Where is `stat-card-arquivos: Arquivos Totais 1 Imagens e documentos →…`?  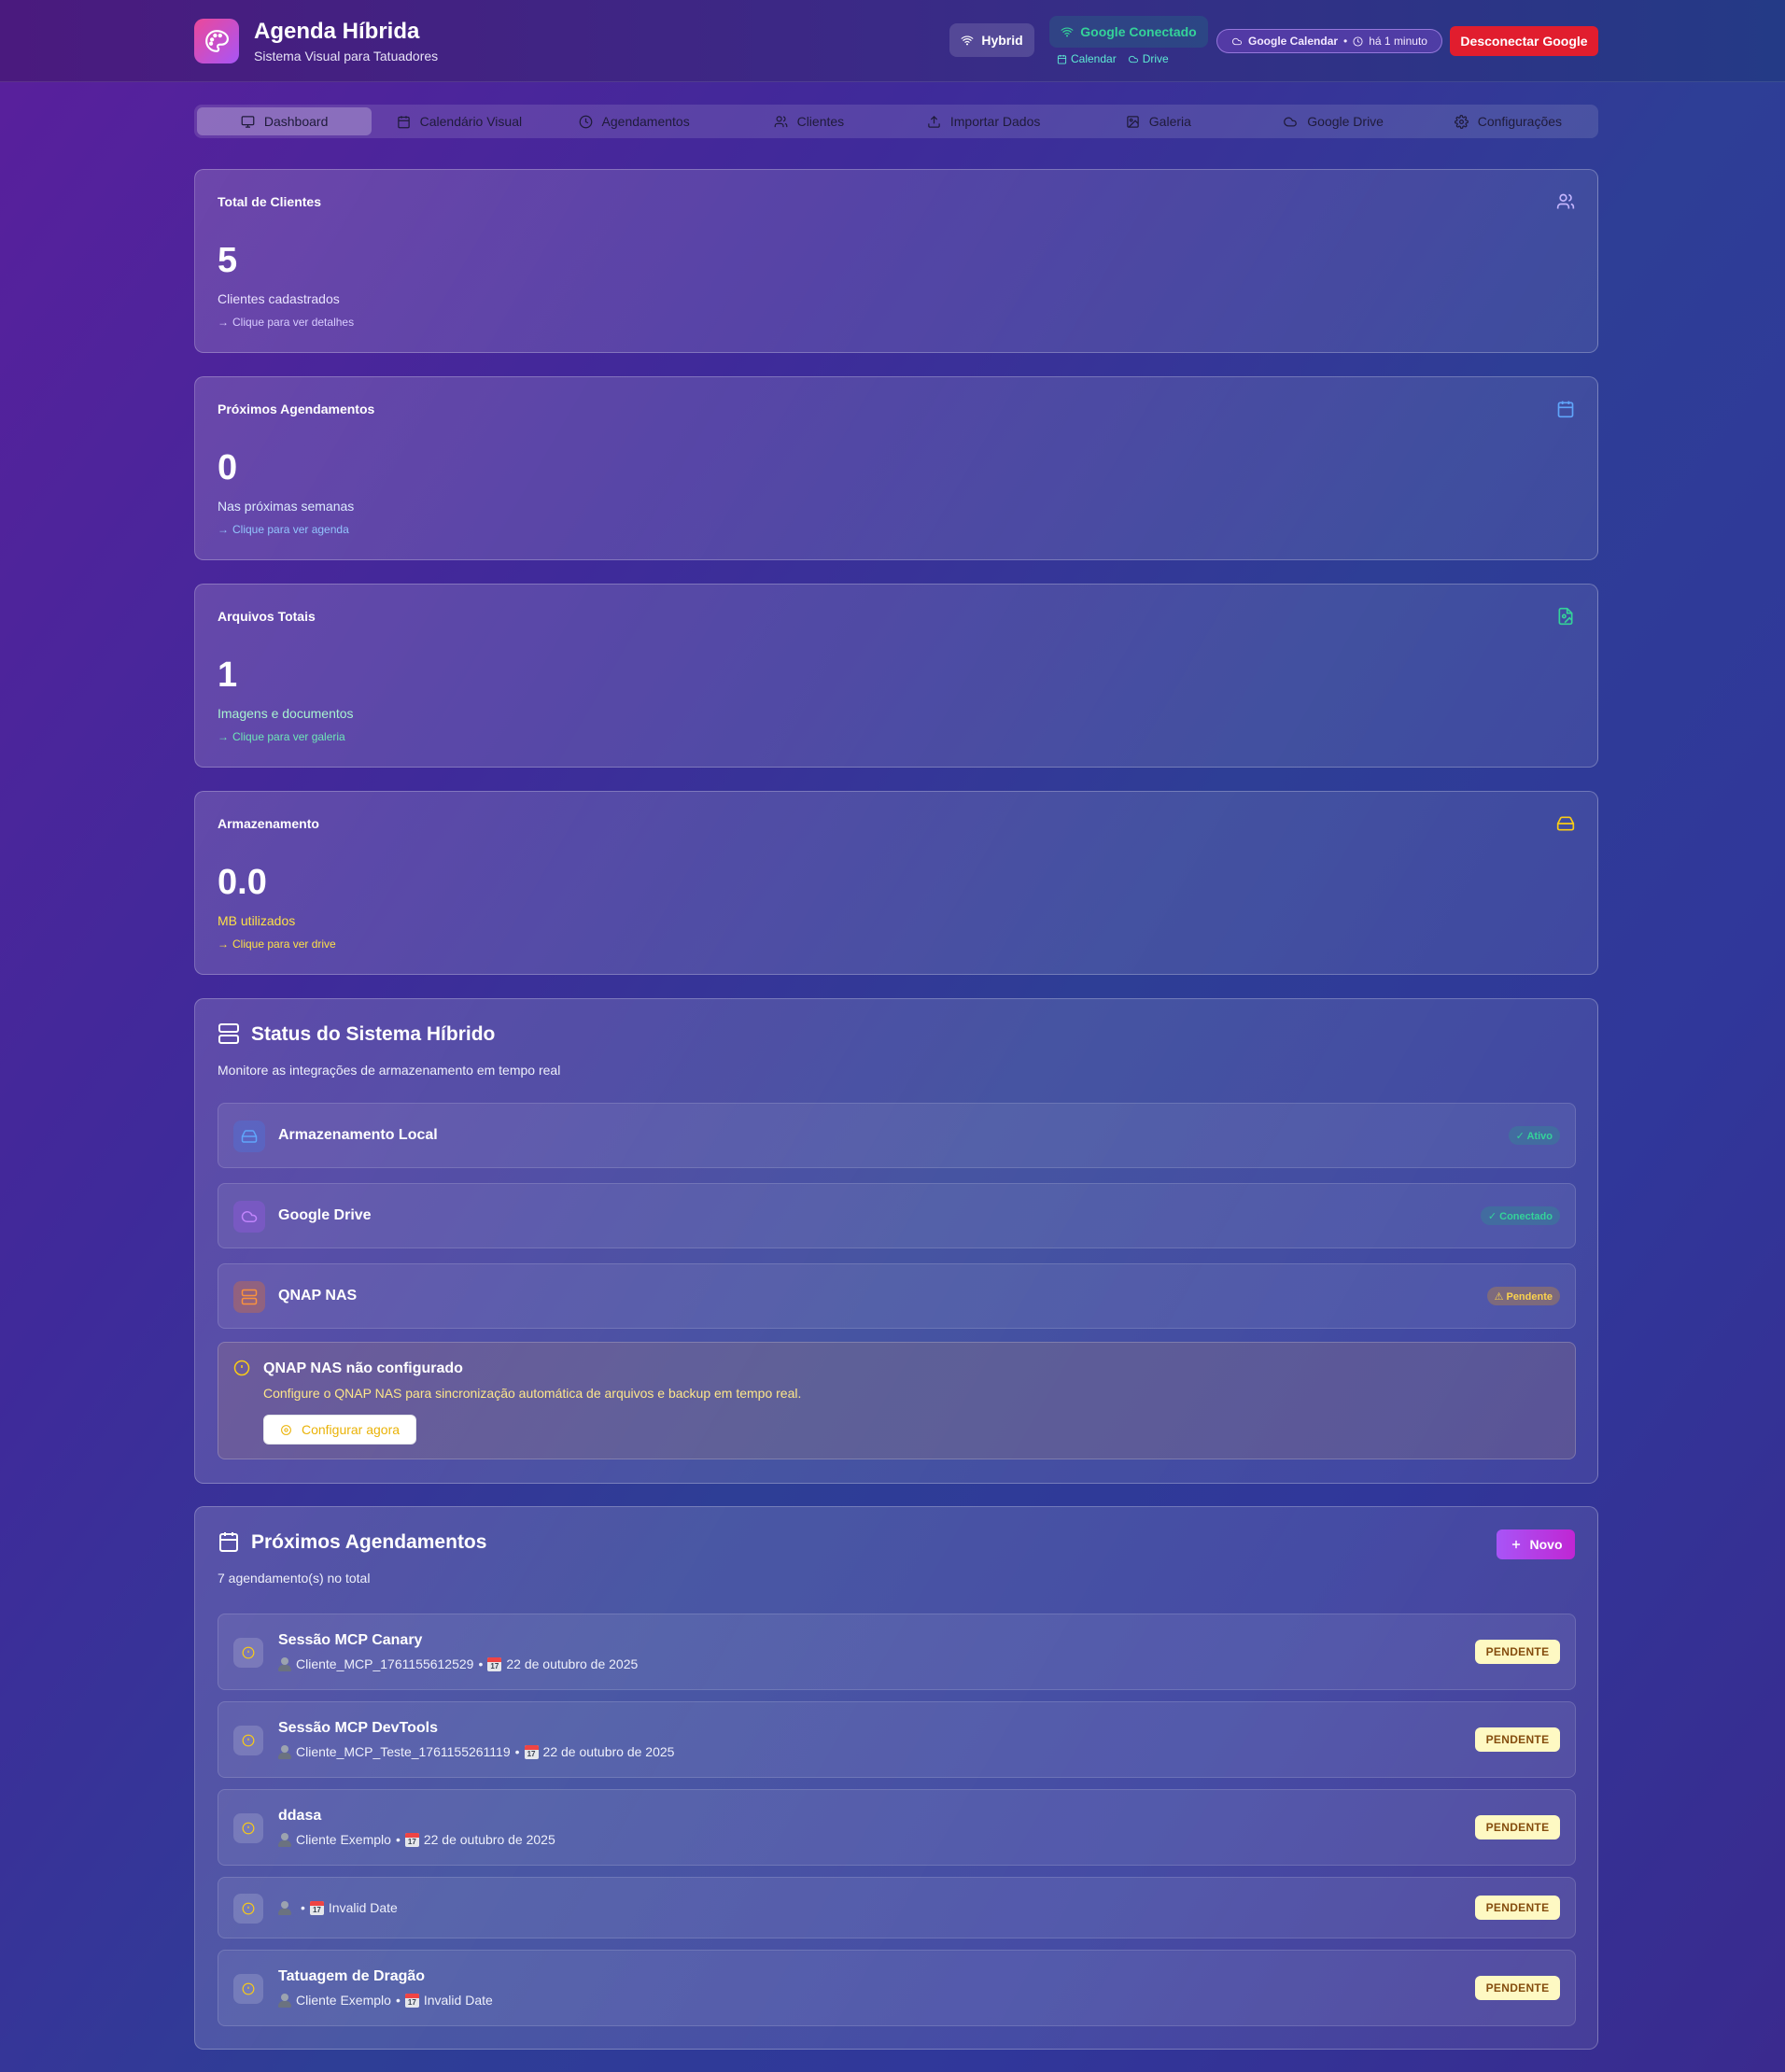
stat-card-arquivos: Arquivos Totais 1 Imagens e documentos →… is located at coordinates (896, 676).